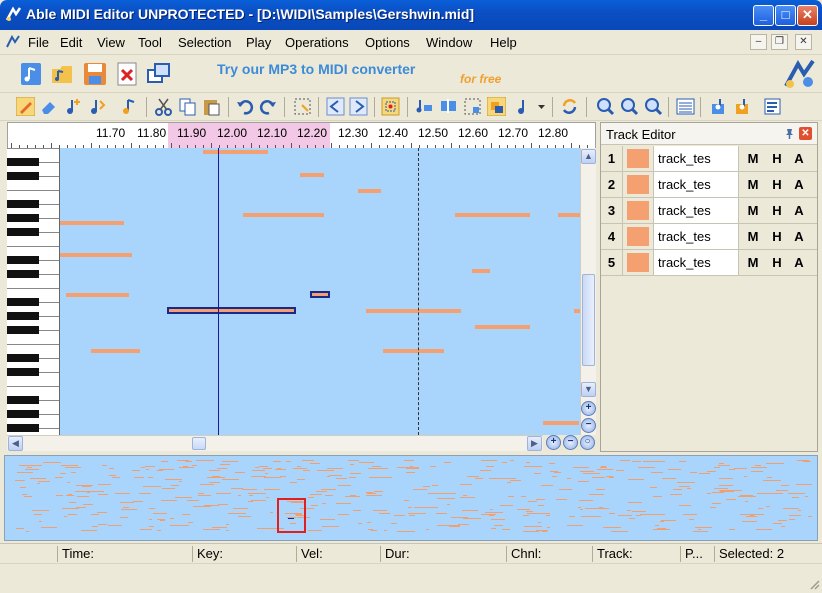  Describe the element at coordinates (743, 106) in the screenshot. I see `track-copy-icon` at that location.